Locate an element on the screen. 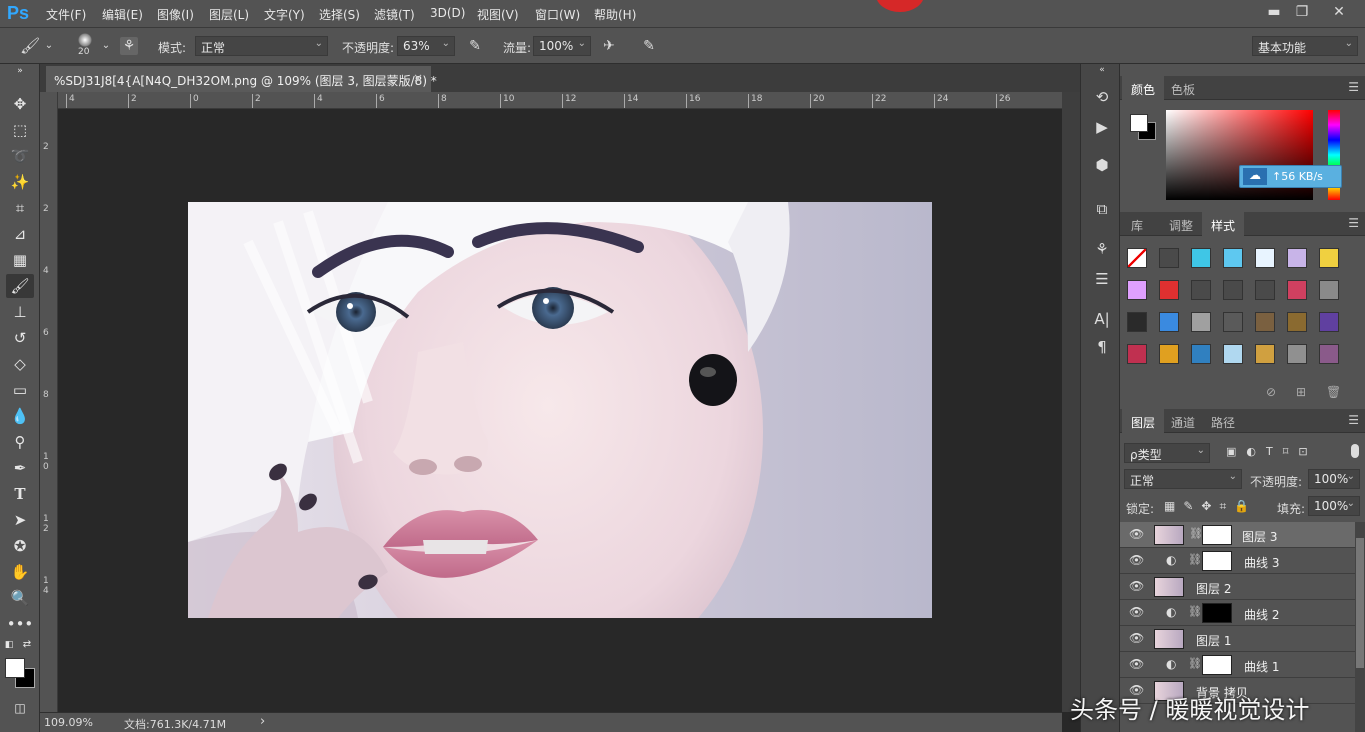  hand-tool-icon: ✋ is located at coordinates (20, 572).